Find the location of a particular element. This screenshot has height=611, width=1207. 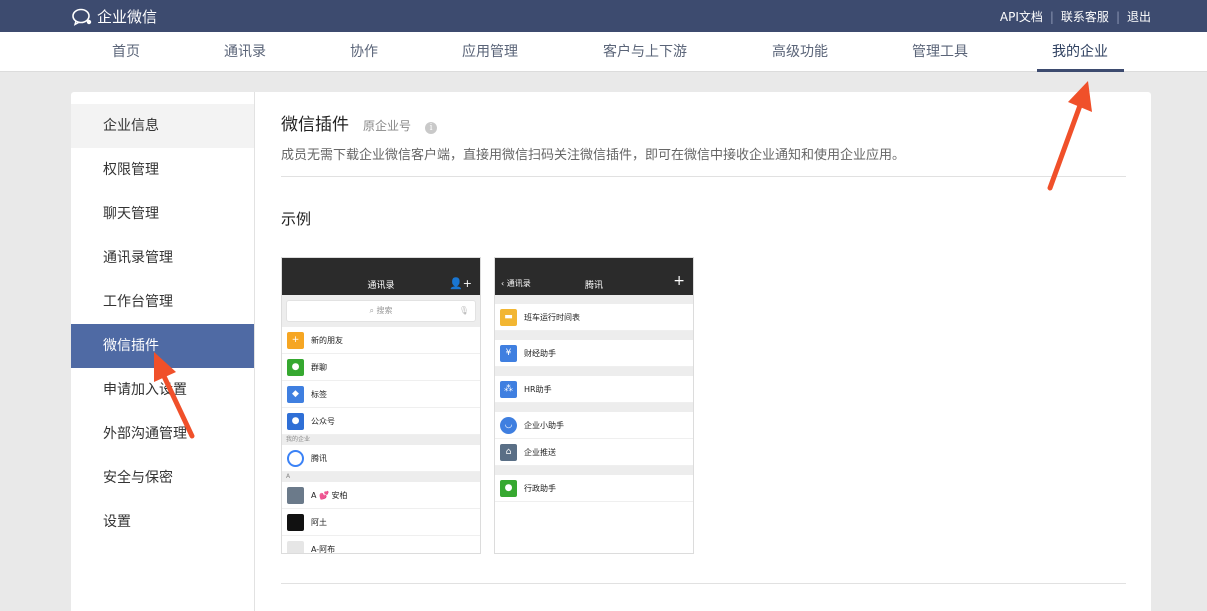

logo-text: 企业微信 is located at coordinates (127, 17).